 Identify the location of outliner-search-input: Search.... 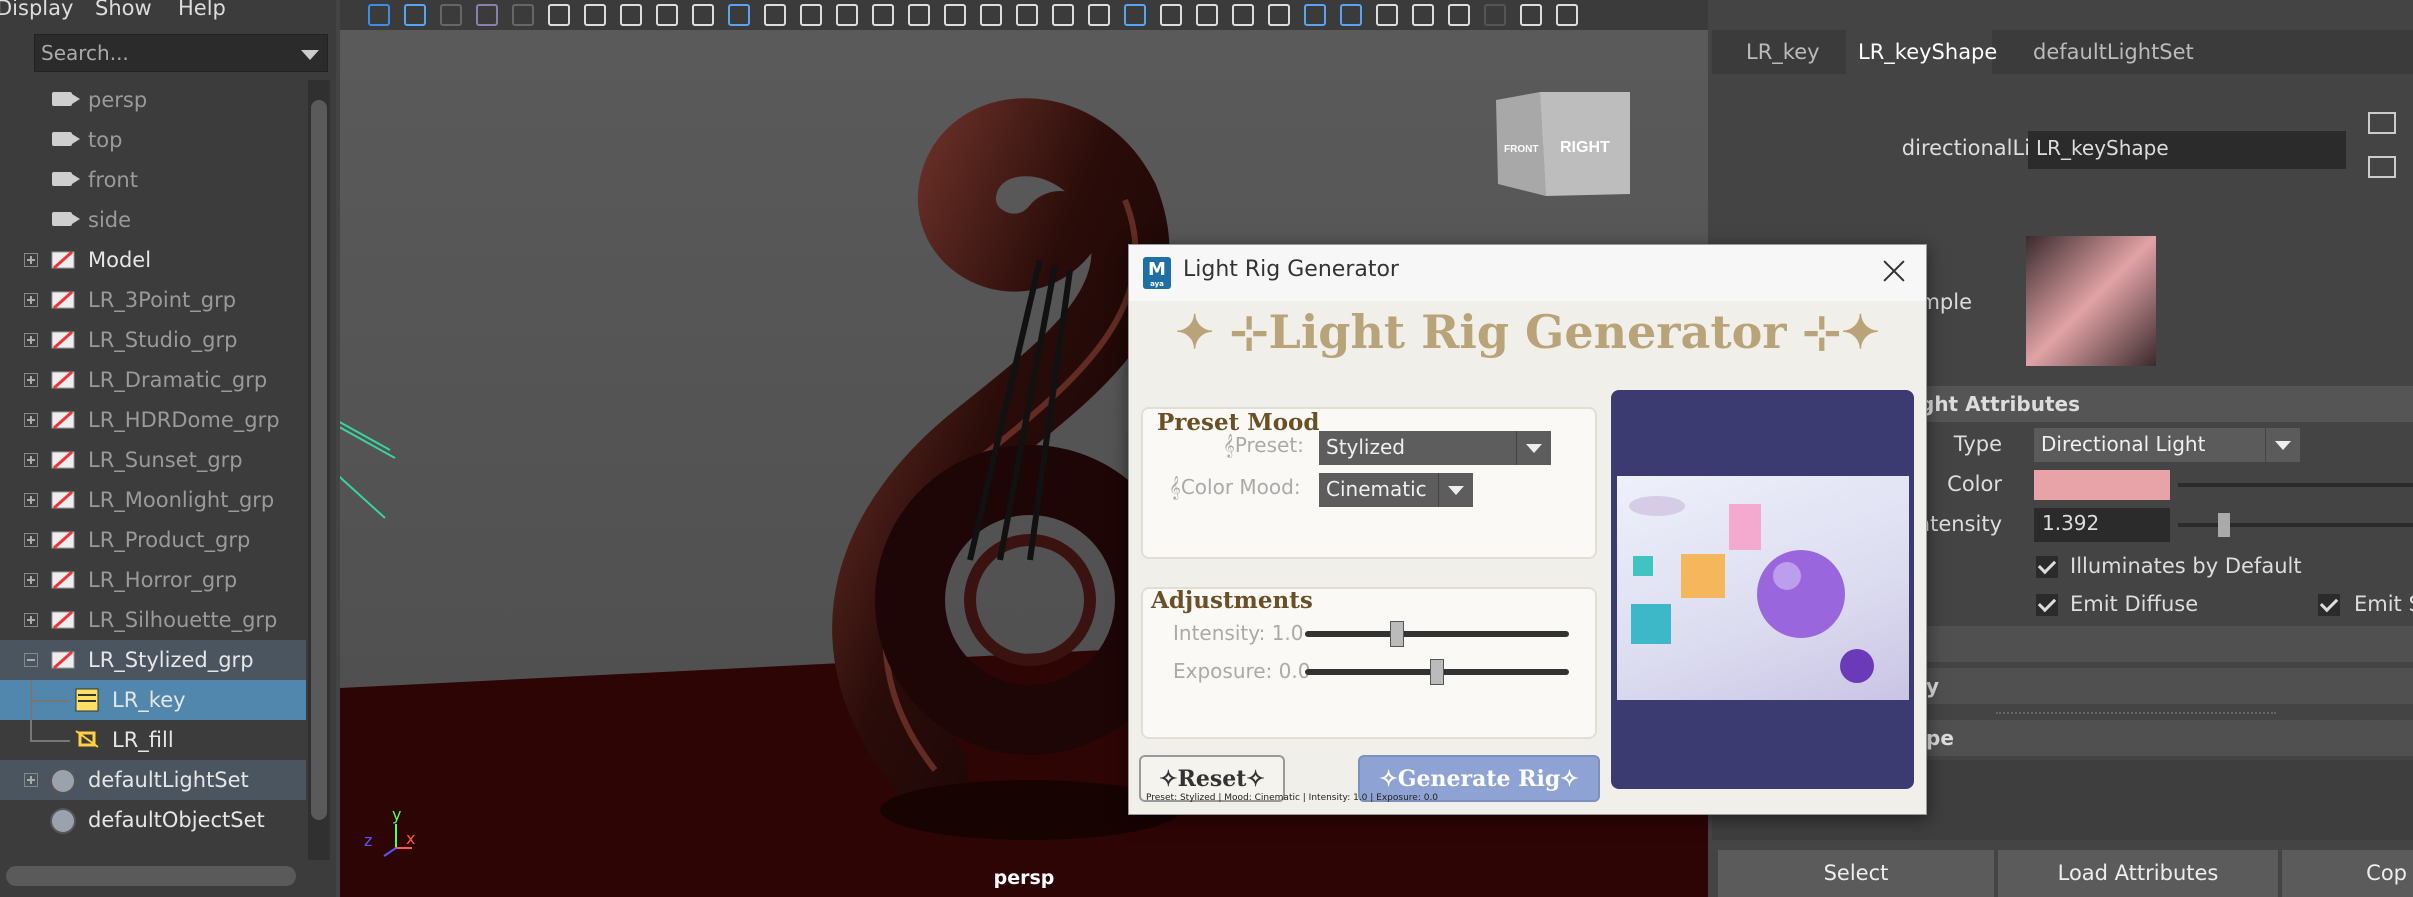
(181, 53).